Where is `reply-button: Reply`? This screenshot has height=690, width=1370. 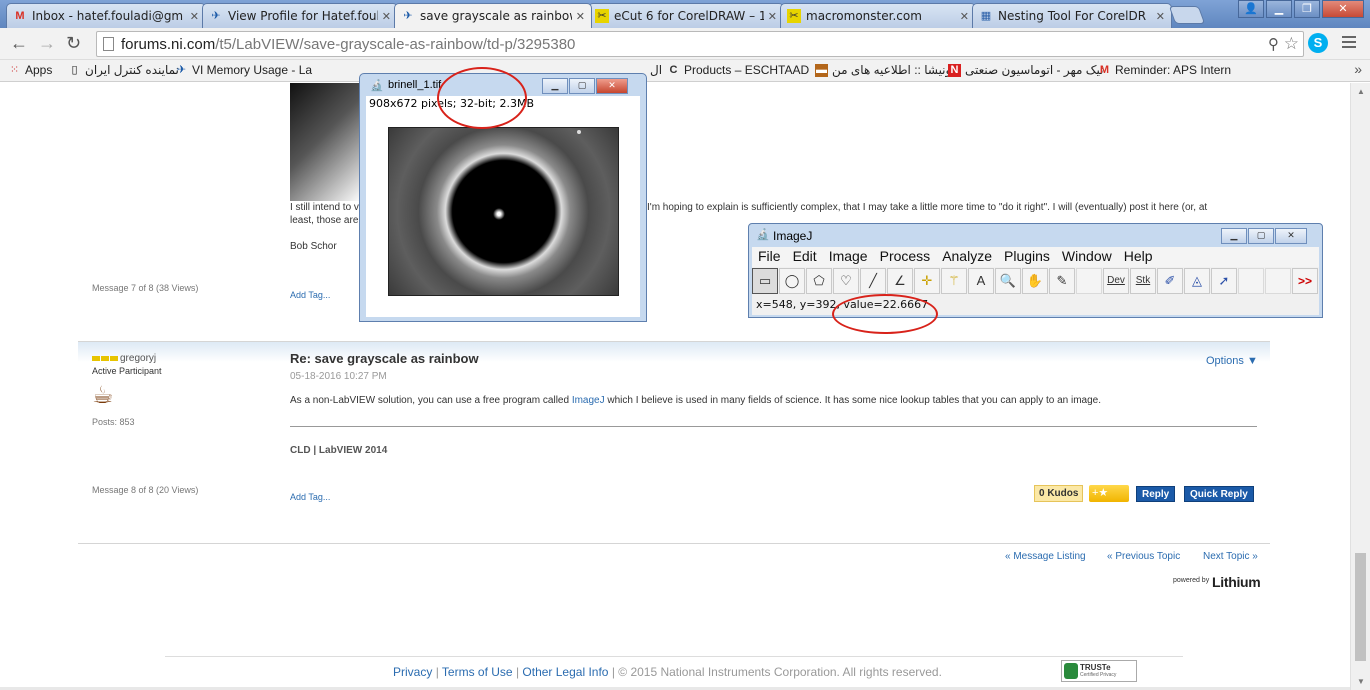
reply-button: Reply is located at coordinates (1156, 494).